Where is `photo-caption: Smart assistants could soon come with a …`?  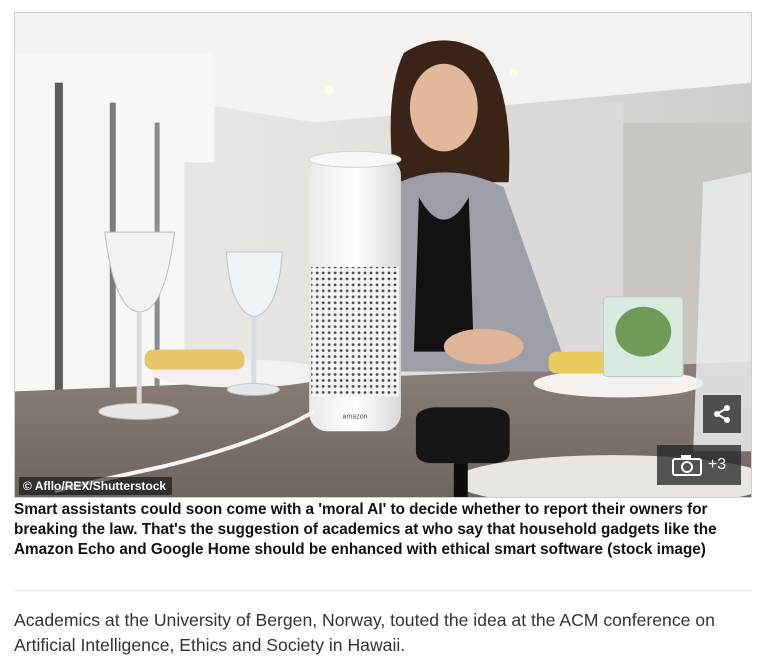
photo-caption: Smart assistants could soon come with a … is located at coordinates (365, 529).